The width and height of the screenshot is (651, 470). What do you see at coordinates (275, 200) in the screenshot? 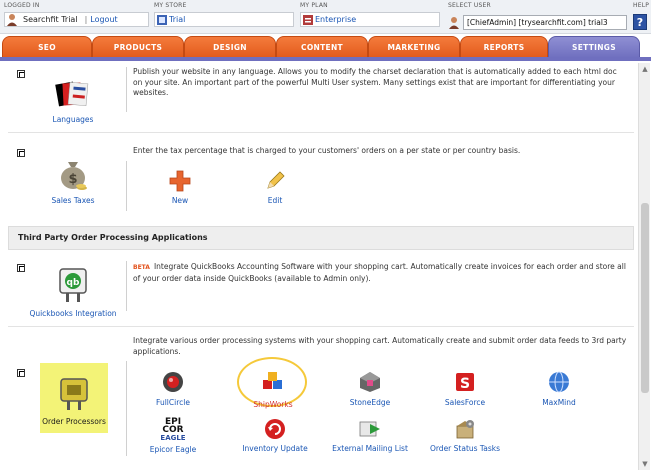
I see `edit-label: Edit` at bounding box center [275, 200].